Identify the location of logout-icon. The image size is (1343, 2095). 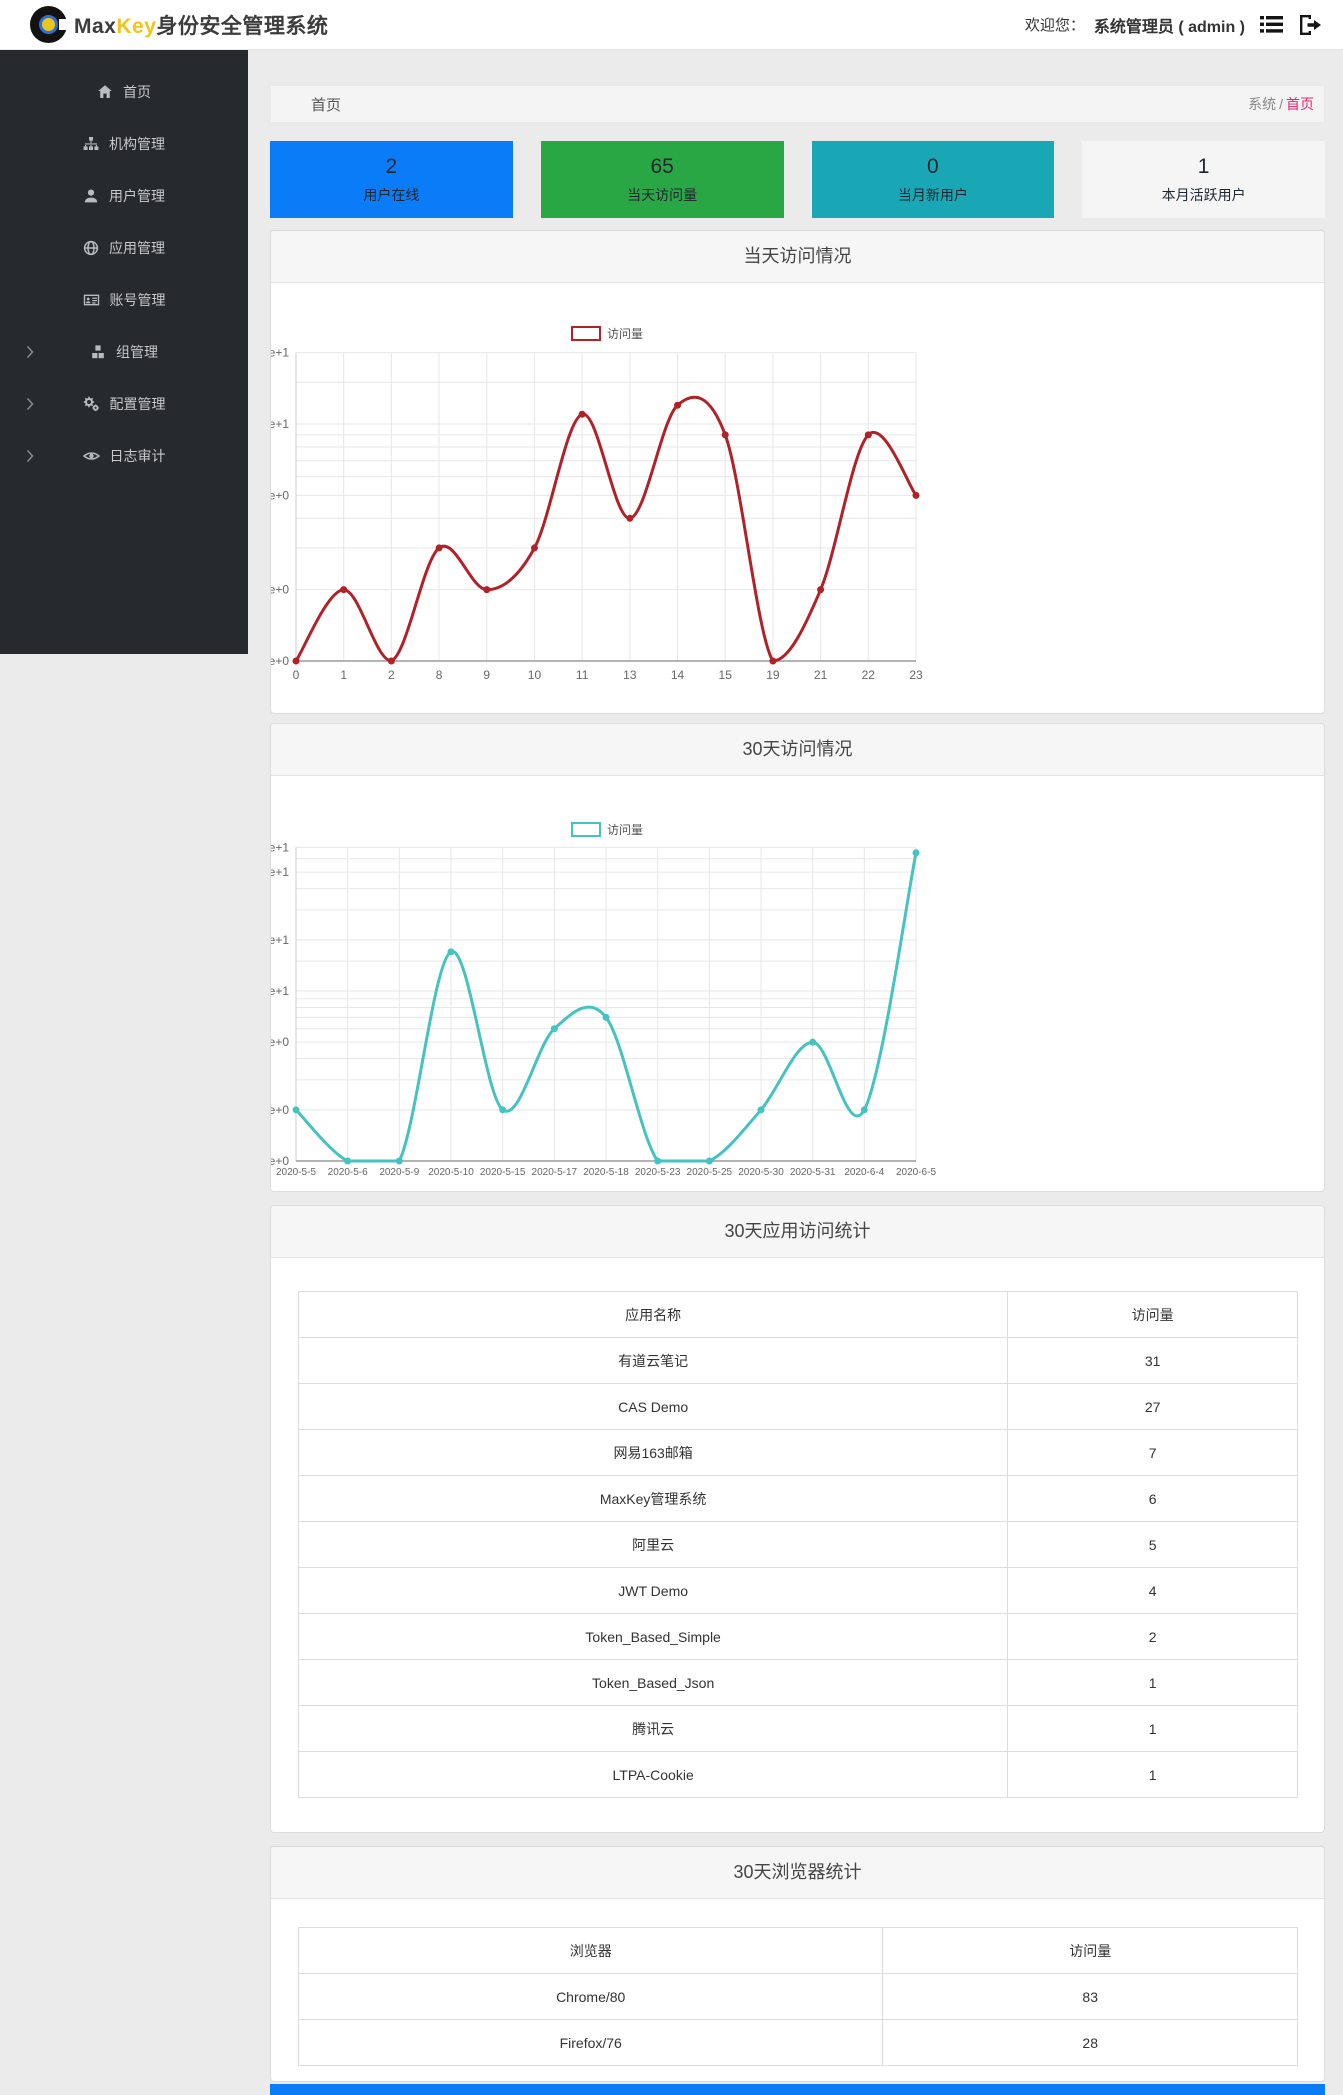
(1310, 25).